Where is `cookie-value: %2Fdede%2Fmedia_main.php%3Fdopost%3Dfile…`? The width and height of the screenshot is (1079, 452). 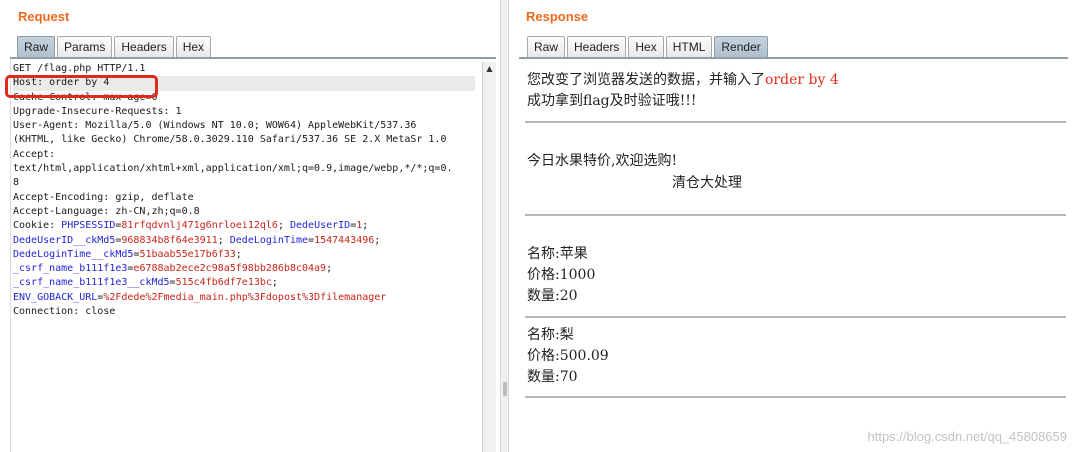
cookie-value: %2Fdede%2Fmedia_main.php%3Fdopost%3Dfile… is located at coordinates (245, 297).